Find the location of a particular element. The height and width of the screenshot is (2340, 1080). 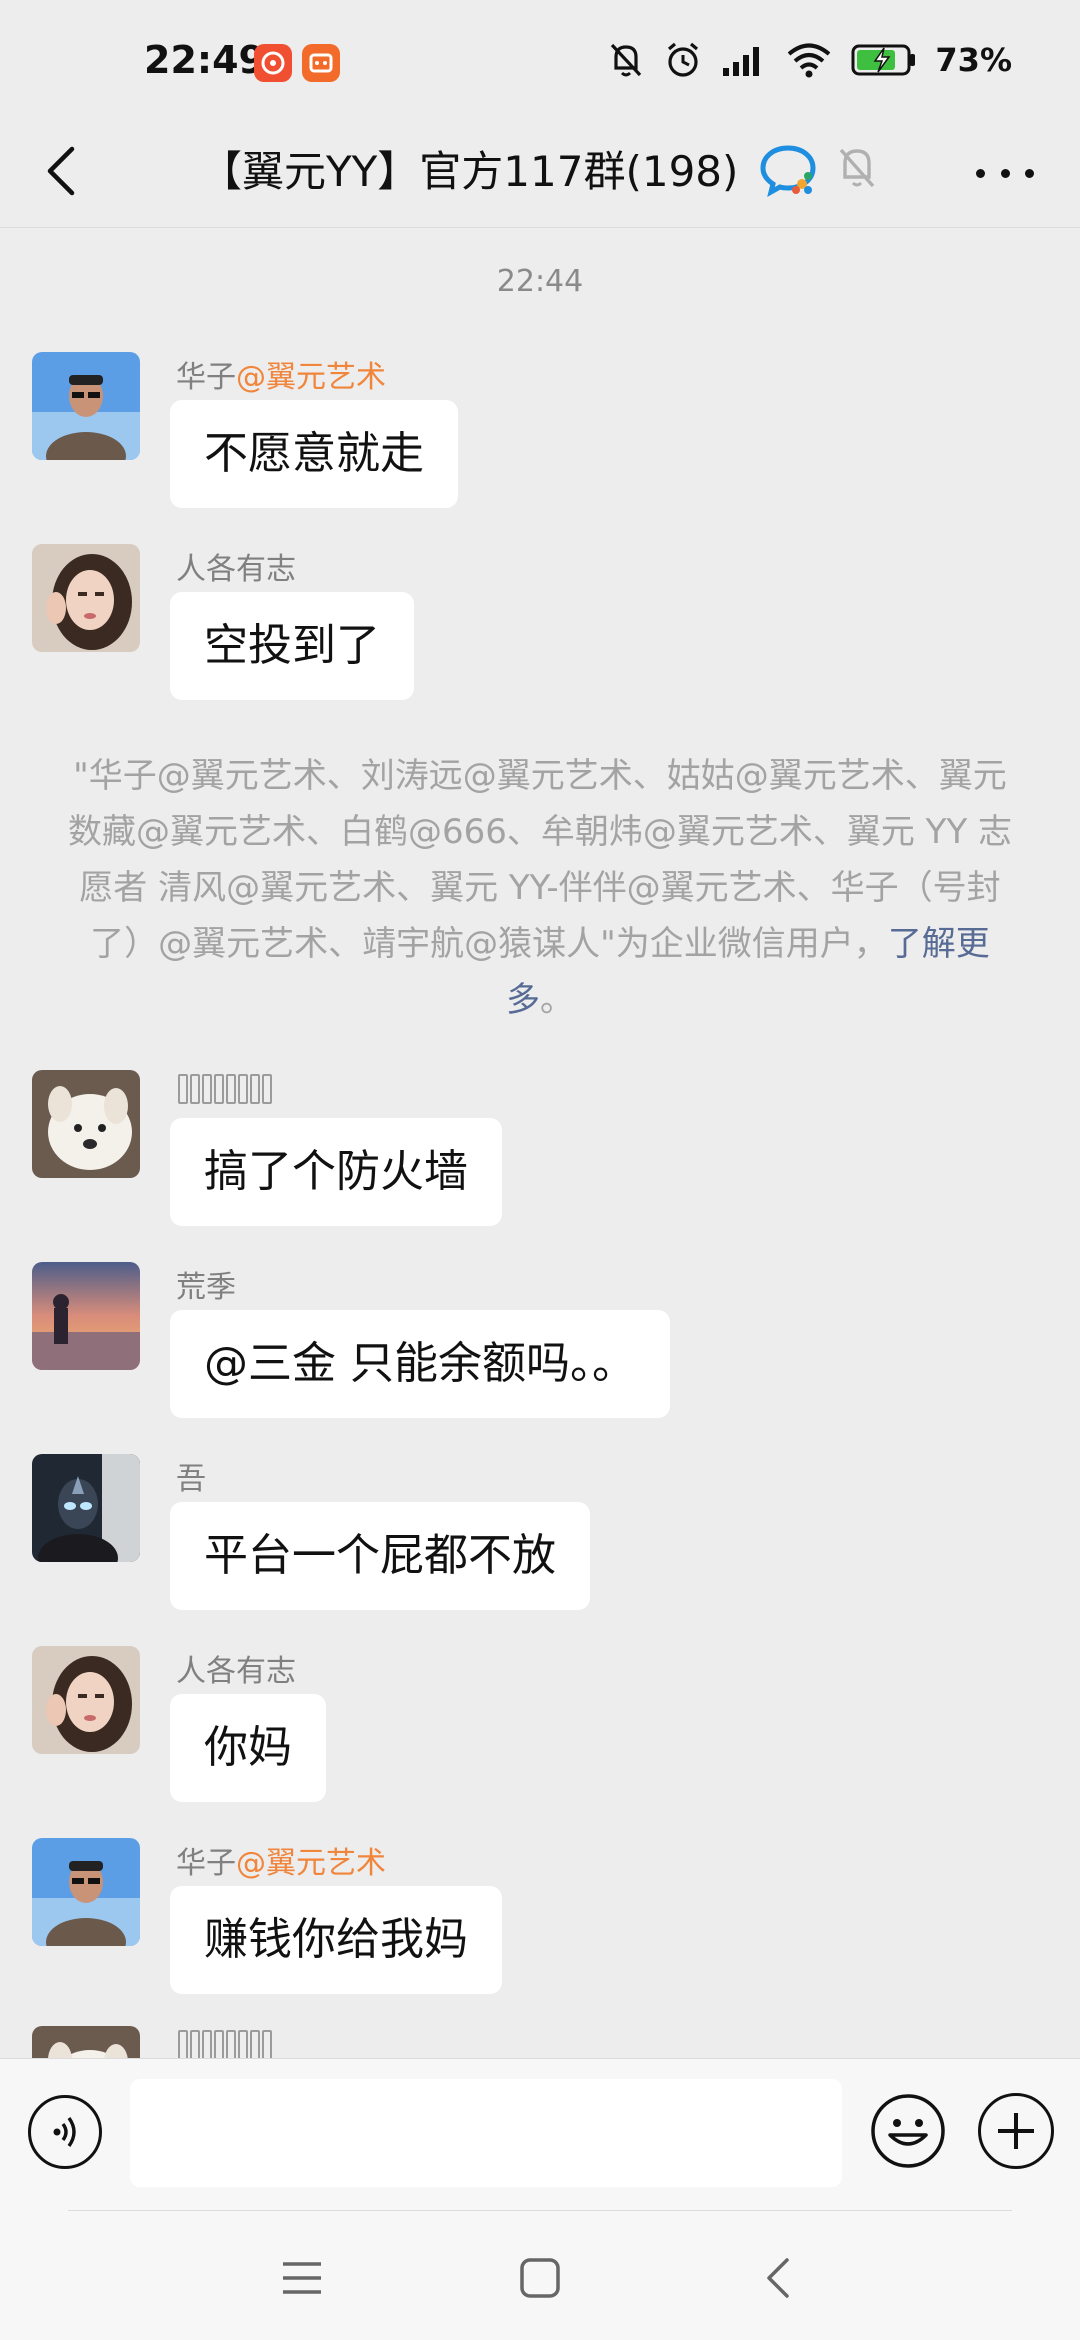

home-square-icon is located at coordinates (540, 2278).